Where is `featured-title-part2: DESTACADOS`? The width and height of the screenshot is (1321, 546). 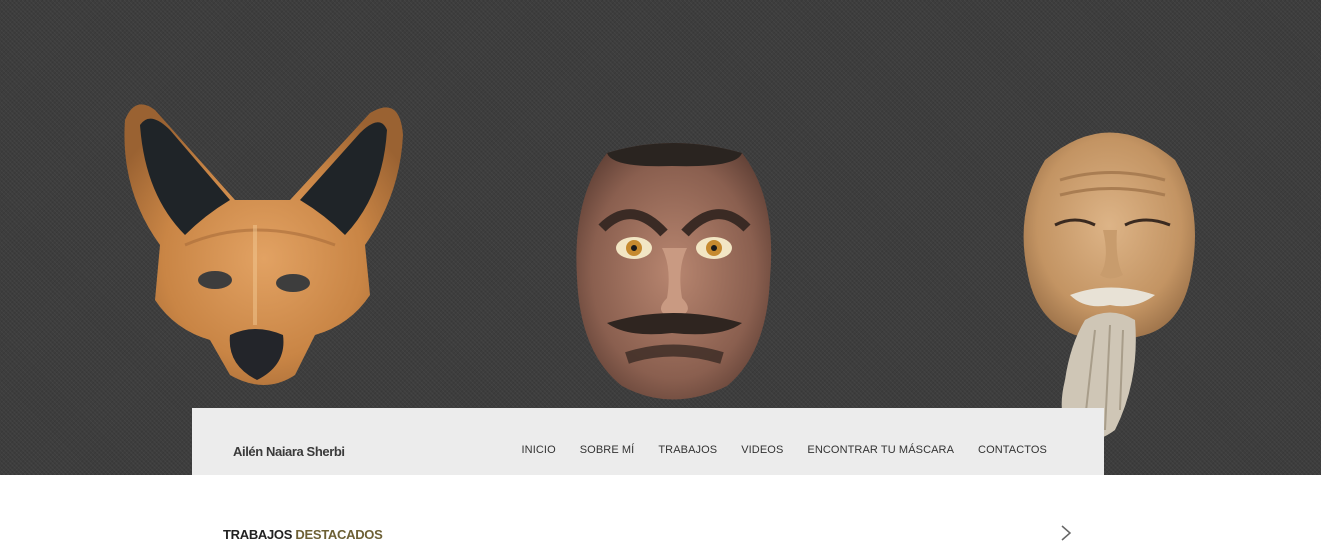 featured-title-part2: DESTACADOS is located at coordinates (339, 534).